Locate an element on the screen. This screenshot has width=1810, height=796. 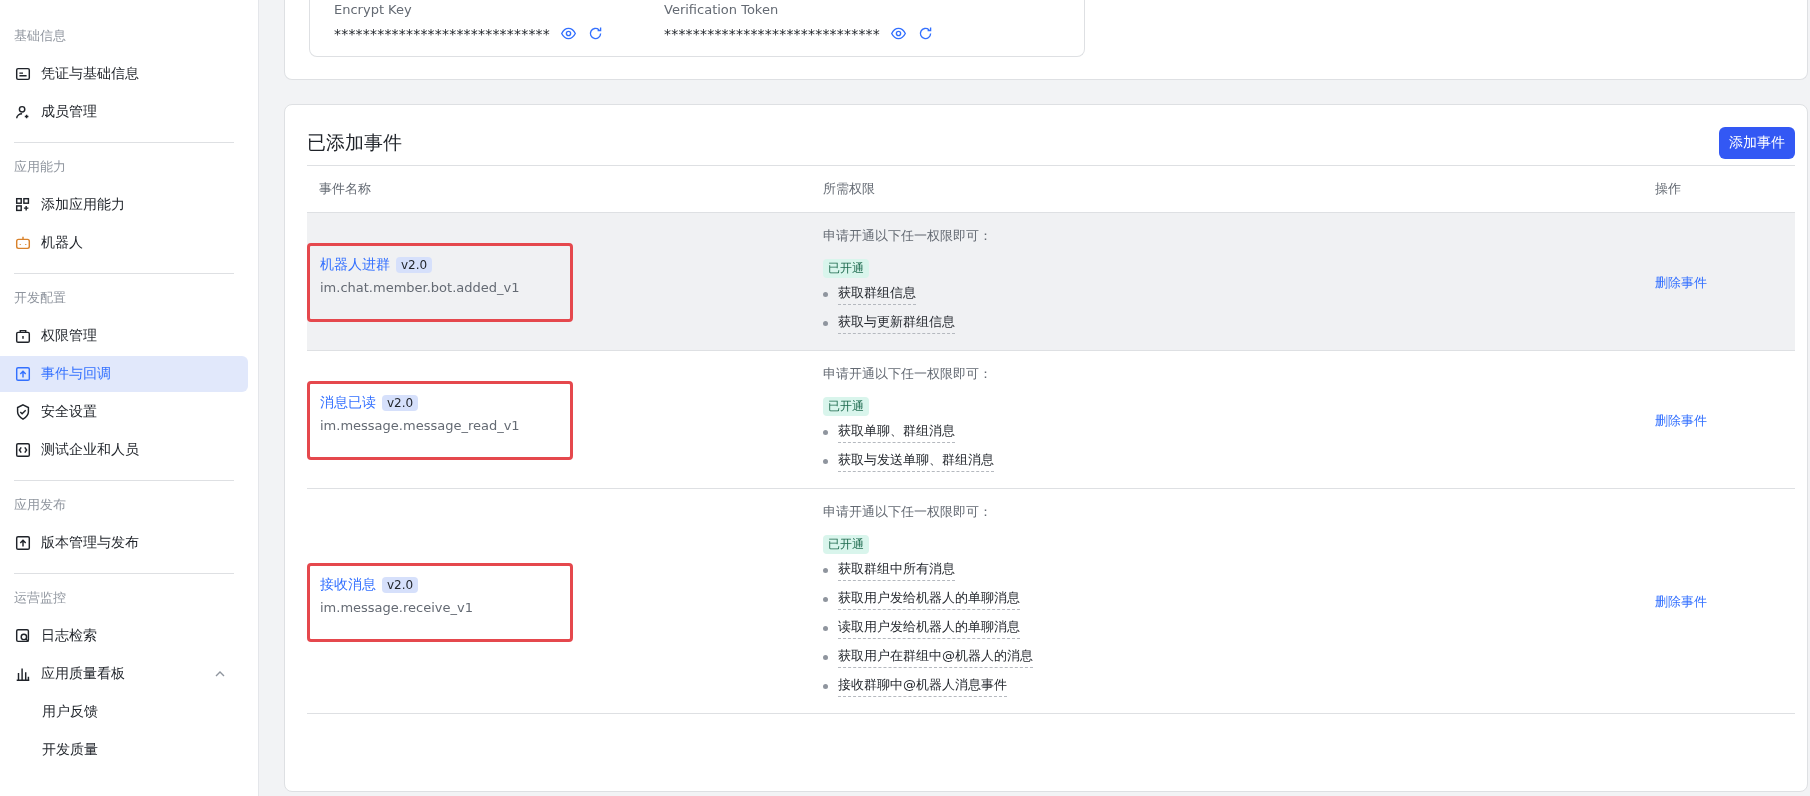
sidebar-item: 成员管理 is located at coordinates (124, 112).